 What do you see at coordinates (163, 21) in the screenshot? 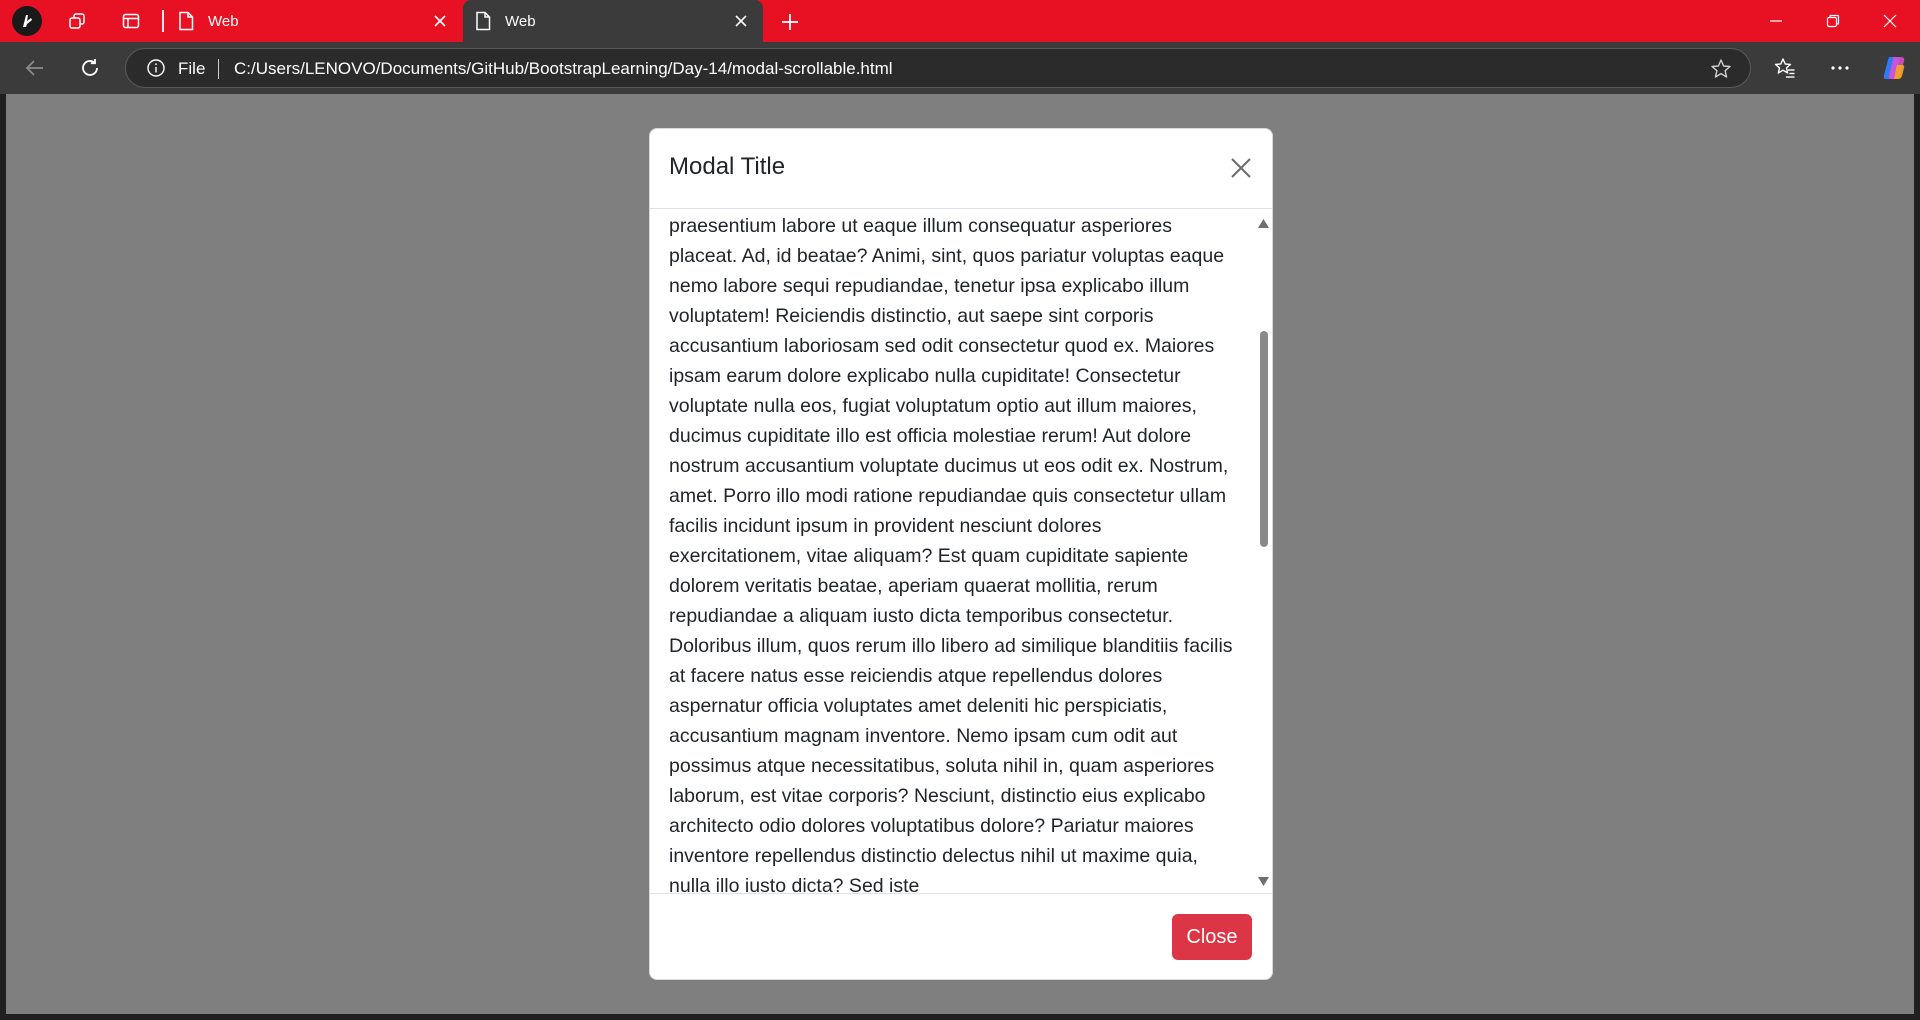
I see `tab-separator` at bounding box center [163, 21].